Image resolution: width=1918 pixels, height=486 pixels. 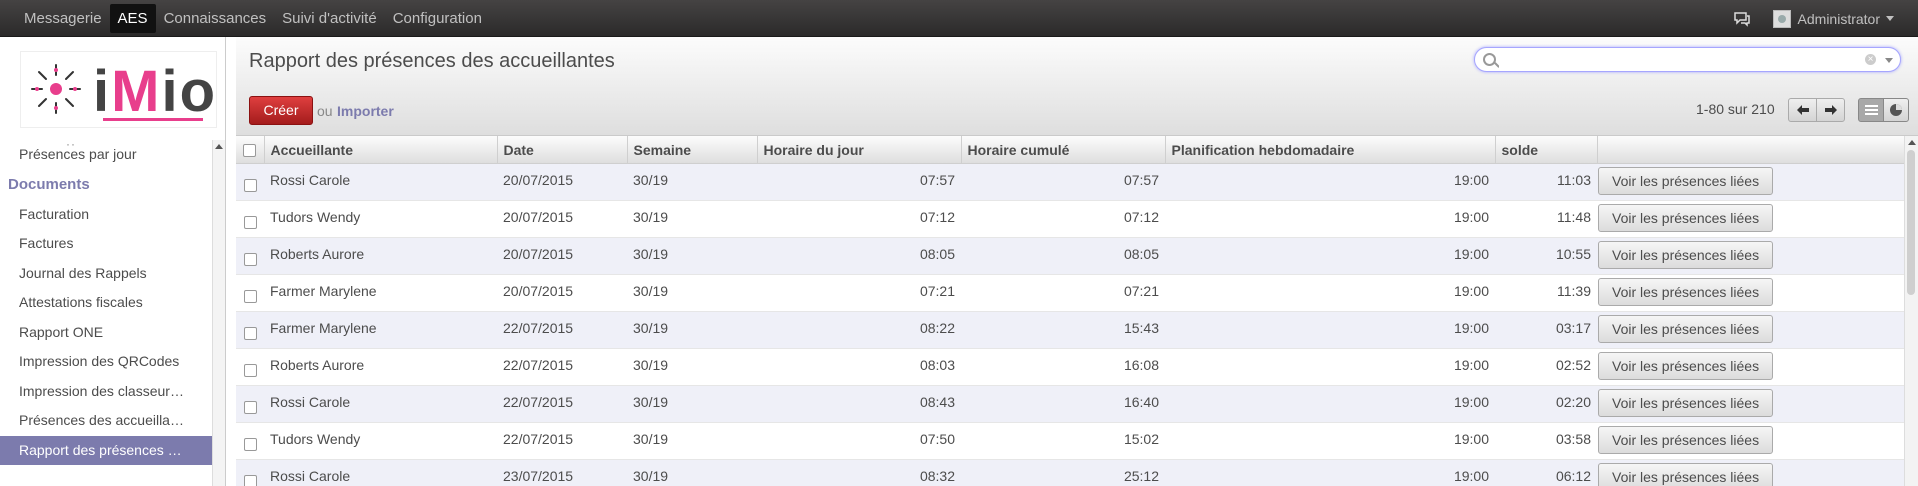 I want to click on clear-icon: ×, so click(x=1870, y=59).